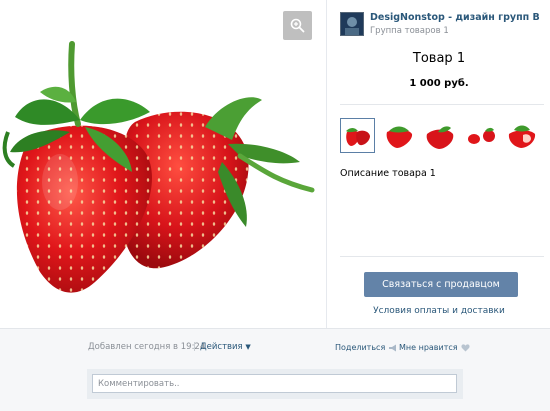  I want to click on like-button: Мне нравится, so click(434, 347).